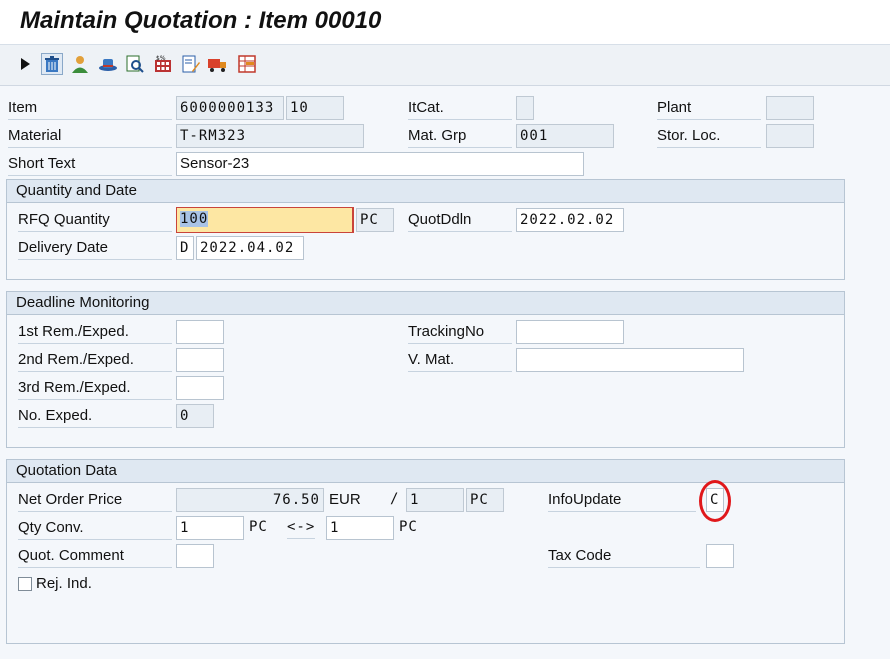 This screenshot has width=890, height=659. I want to click on page-title: Maintain Quotation : Item 00010, so click(201, 20).